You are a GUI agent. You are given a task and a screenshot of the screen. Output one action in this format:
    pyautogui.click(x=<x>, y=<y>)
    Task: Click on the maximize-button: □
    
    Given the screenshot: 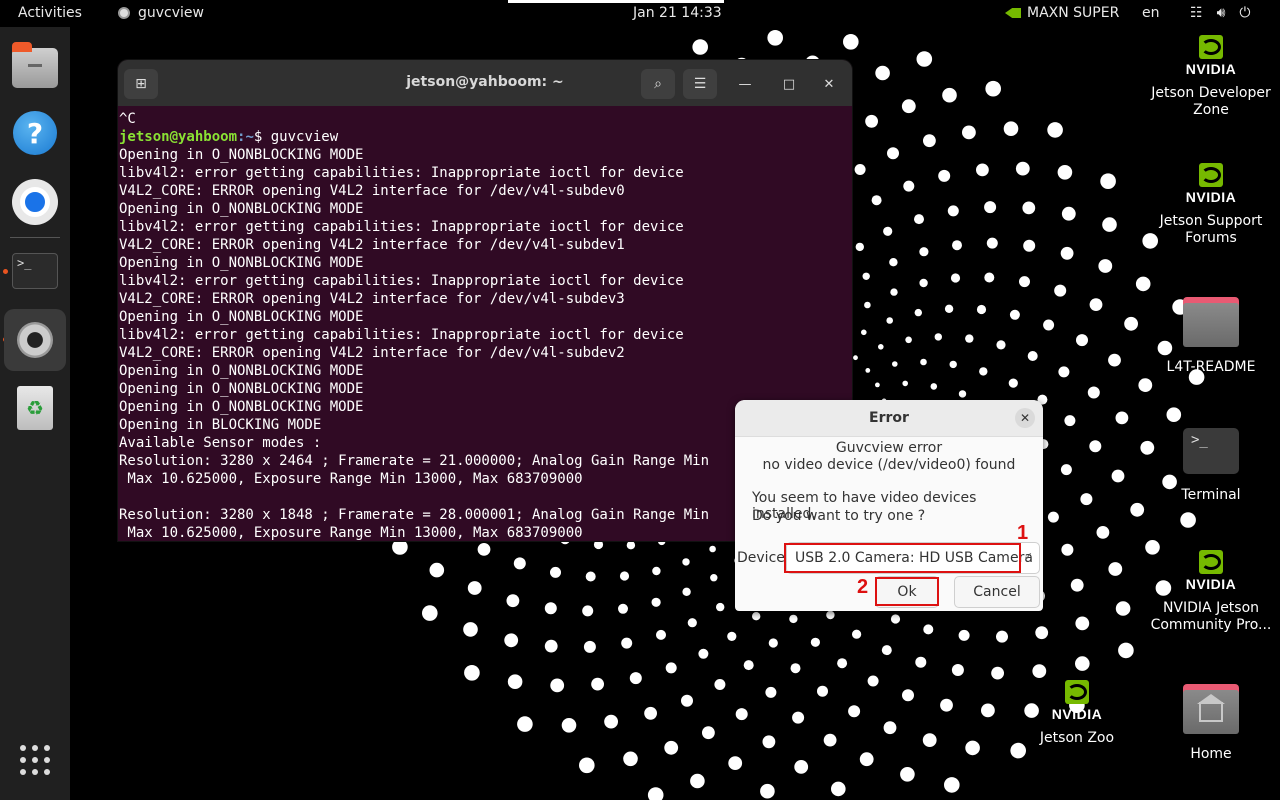 What is the action you would take?
    pyautogui.click(x=789, y=84)
    